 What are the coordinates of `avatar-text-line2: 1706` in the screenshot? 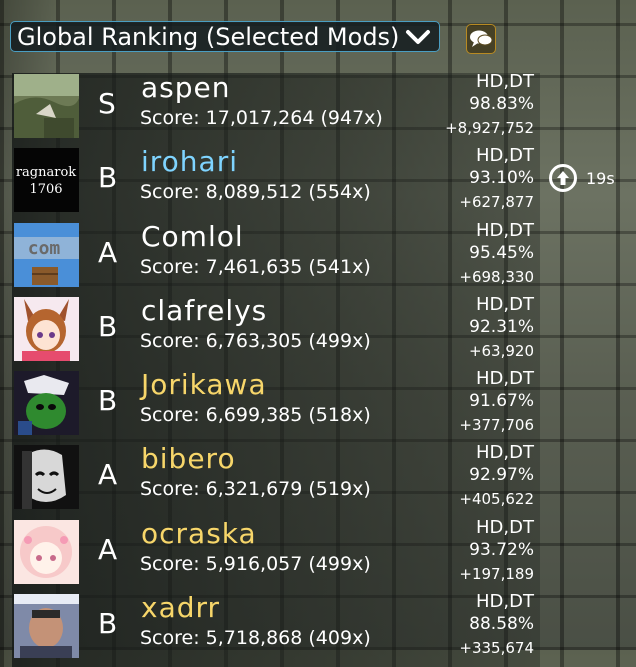 It's located at (45, 189).